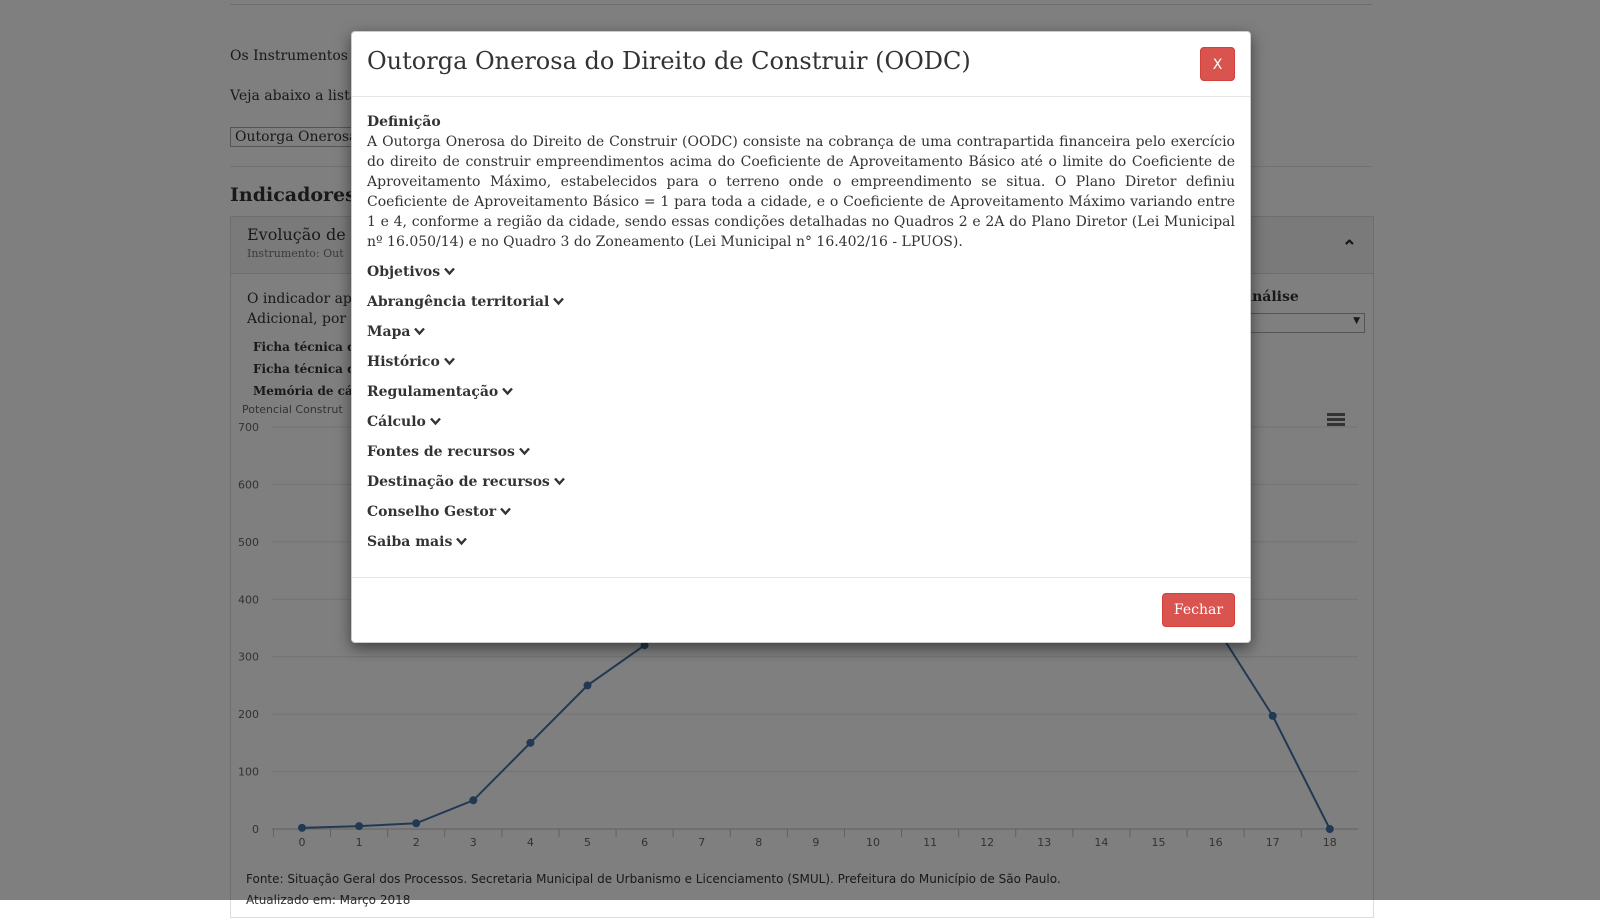  I want to click on fechar-button: Fechar, so click(1198, 610).